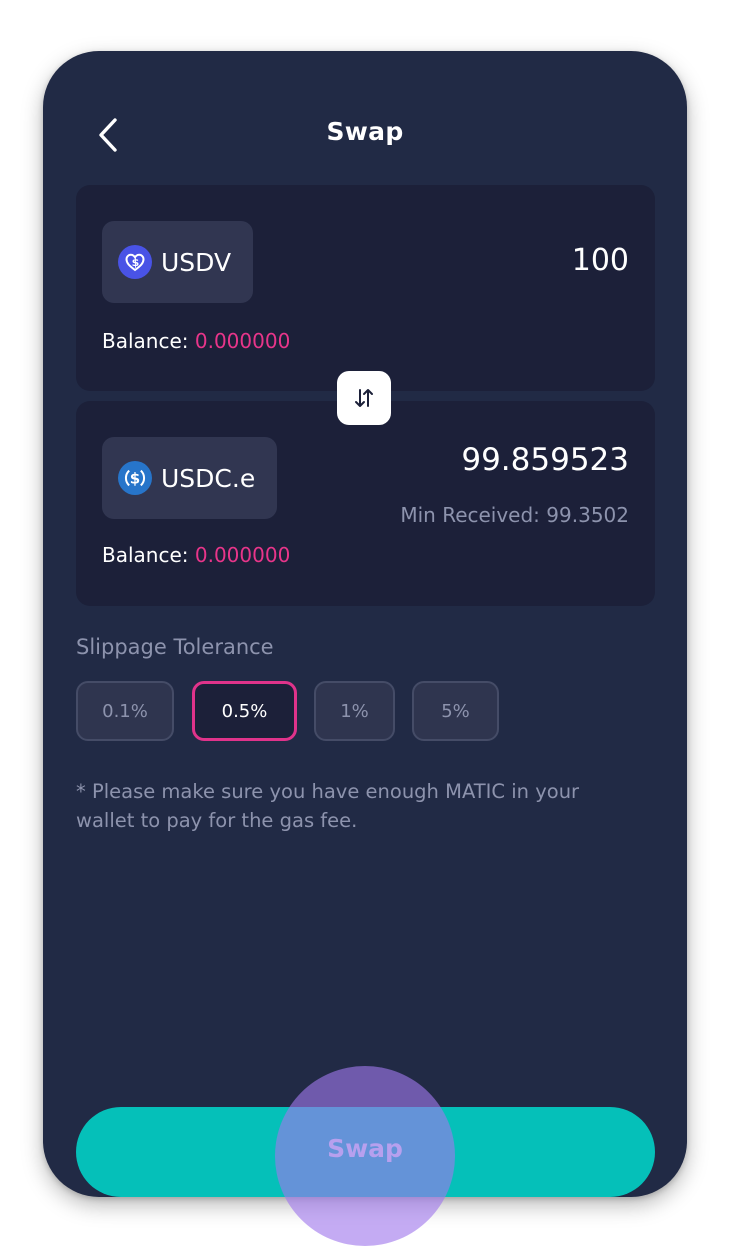 The image size is (730, 1247). I want to click on slippage-option-0-1: 0.1%, so click(125, 711).